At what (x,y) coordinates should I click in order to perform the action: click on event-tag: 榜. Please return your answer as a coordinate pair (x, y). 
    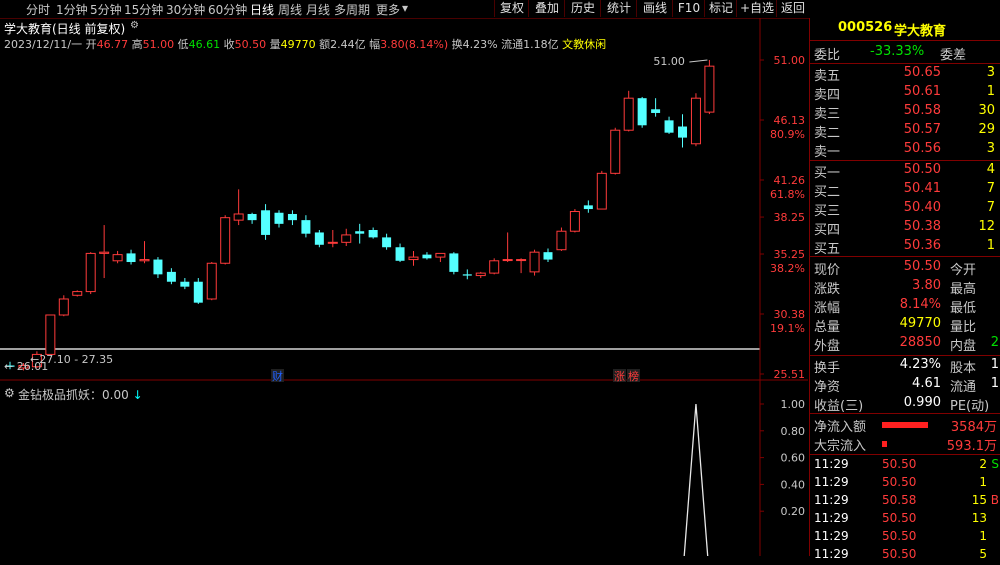
    Looking at the image, I should click on (633, 376).